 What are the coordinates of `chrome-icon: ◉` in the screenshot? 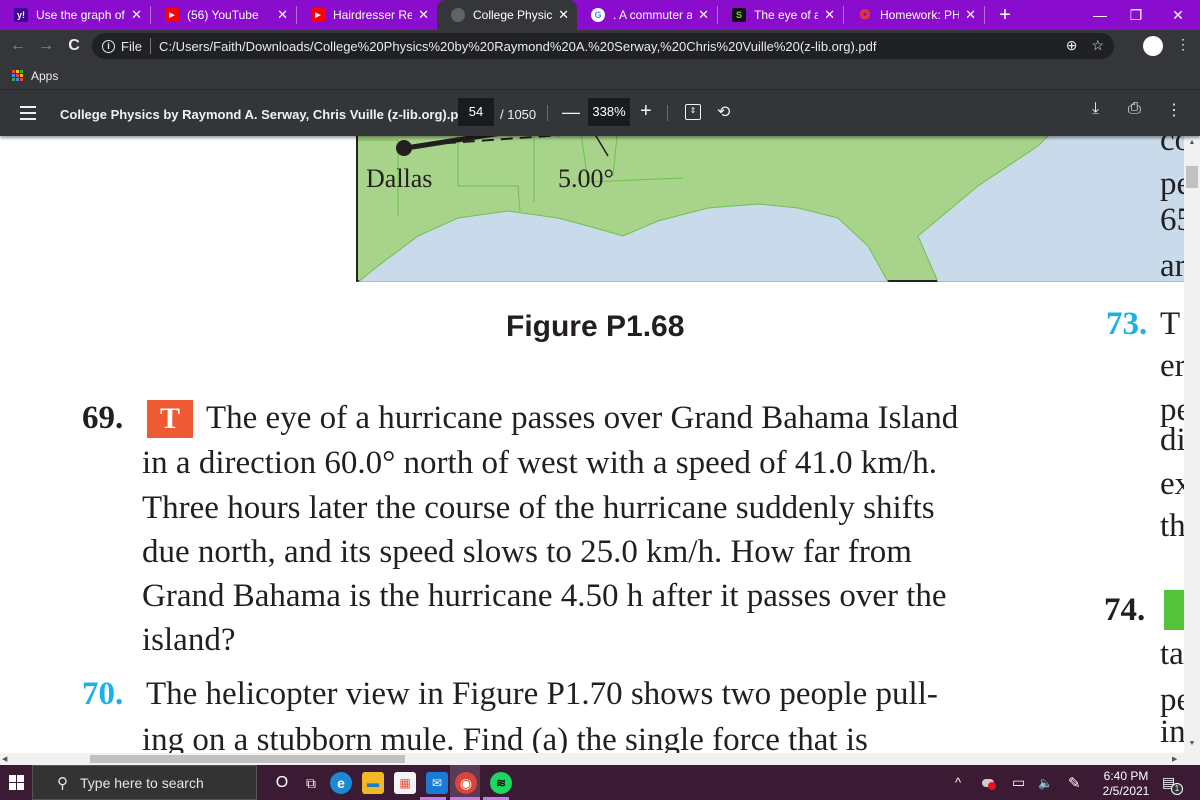 It's located at (466, 783).